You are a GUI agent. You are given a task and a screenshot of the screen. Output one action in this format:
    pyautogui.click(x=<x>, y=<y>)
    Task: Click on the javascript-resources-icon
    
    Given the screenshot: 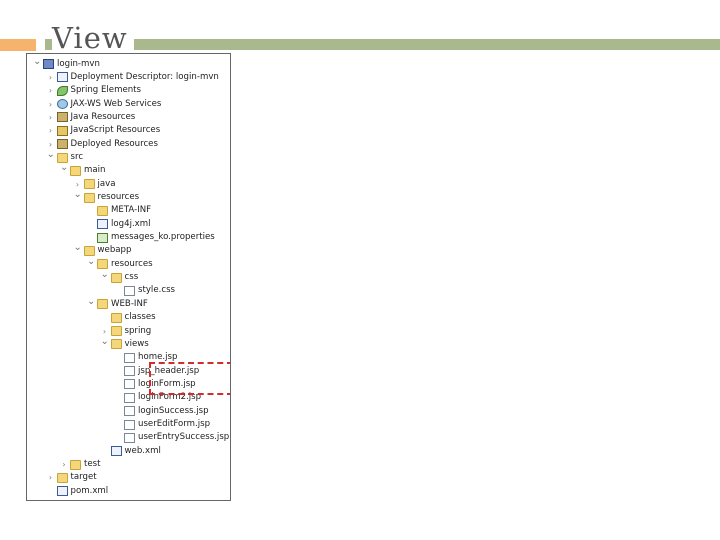 What is the action you would take?
    pyautogui.click(x=62, y=130)
    